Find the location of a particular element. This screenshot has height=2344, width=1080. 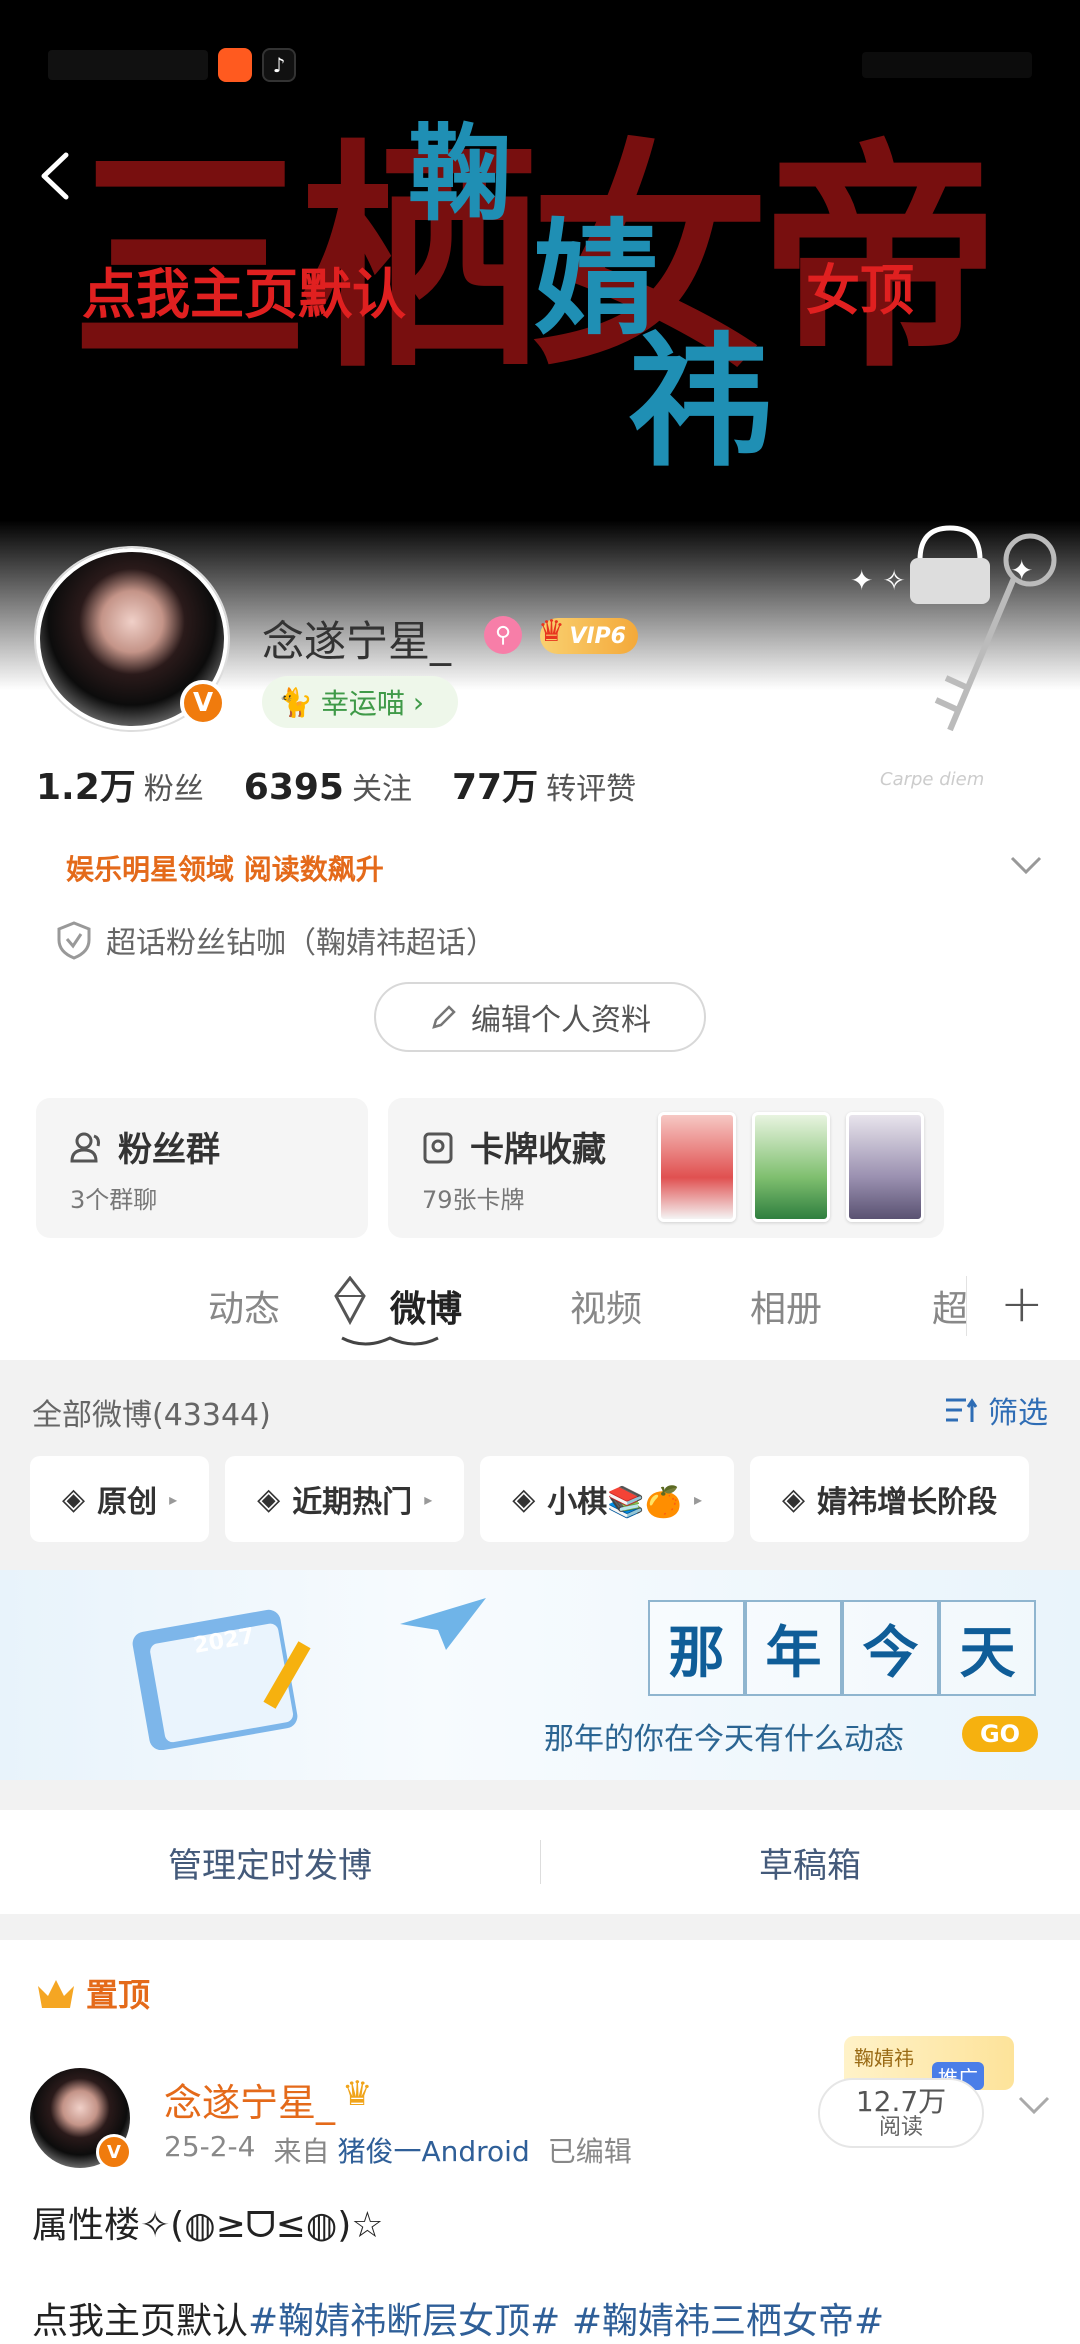

tab-video: 视频 is located at coordinates (606, 1306).